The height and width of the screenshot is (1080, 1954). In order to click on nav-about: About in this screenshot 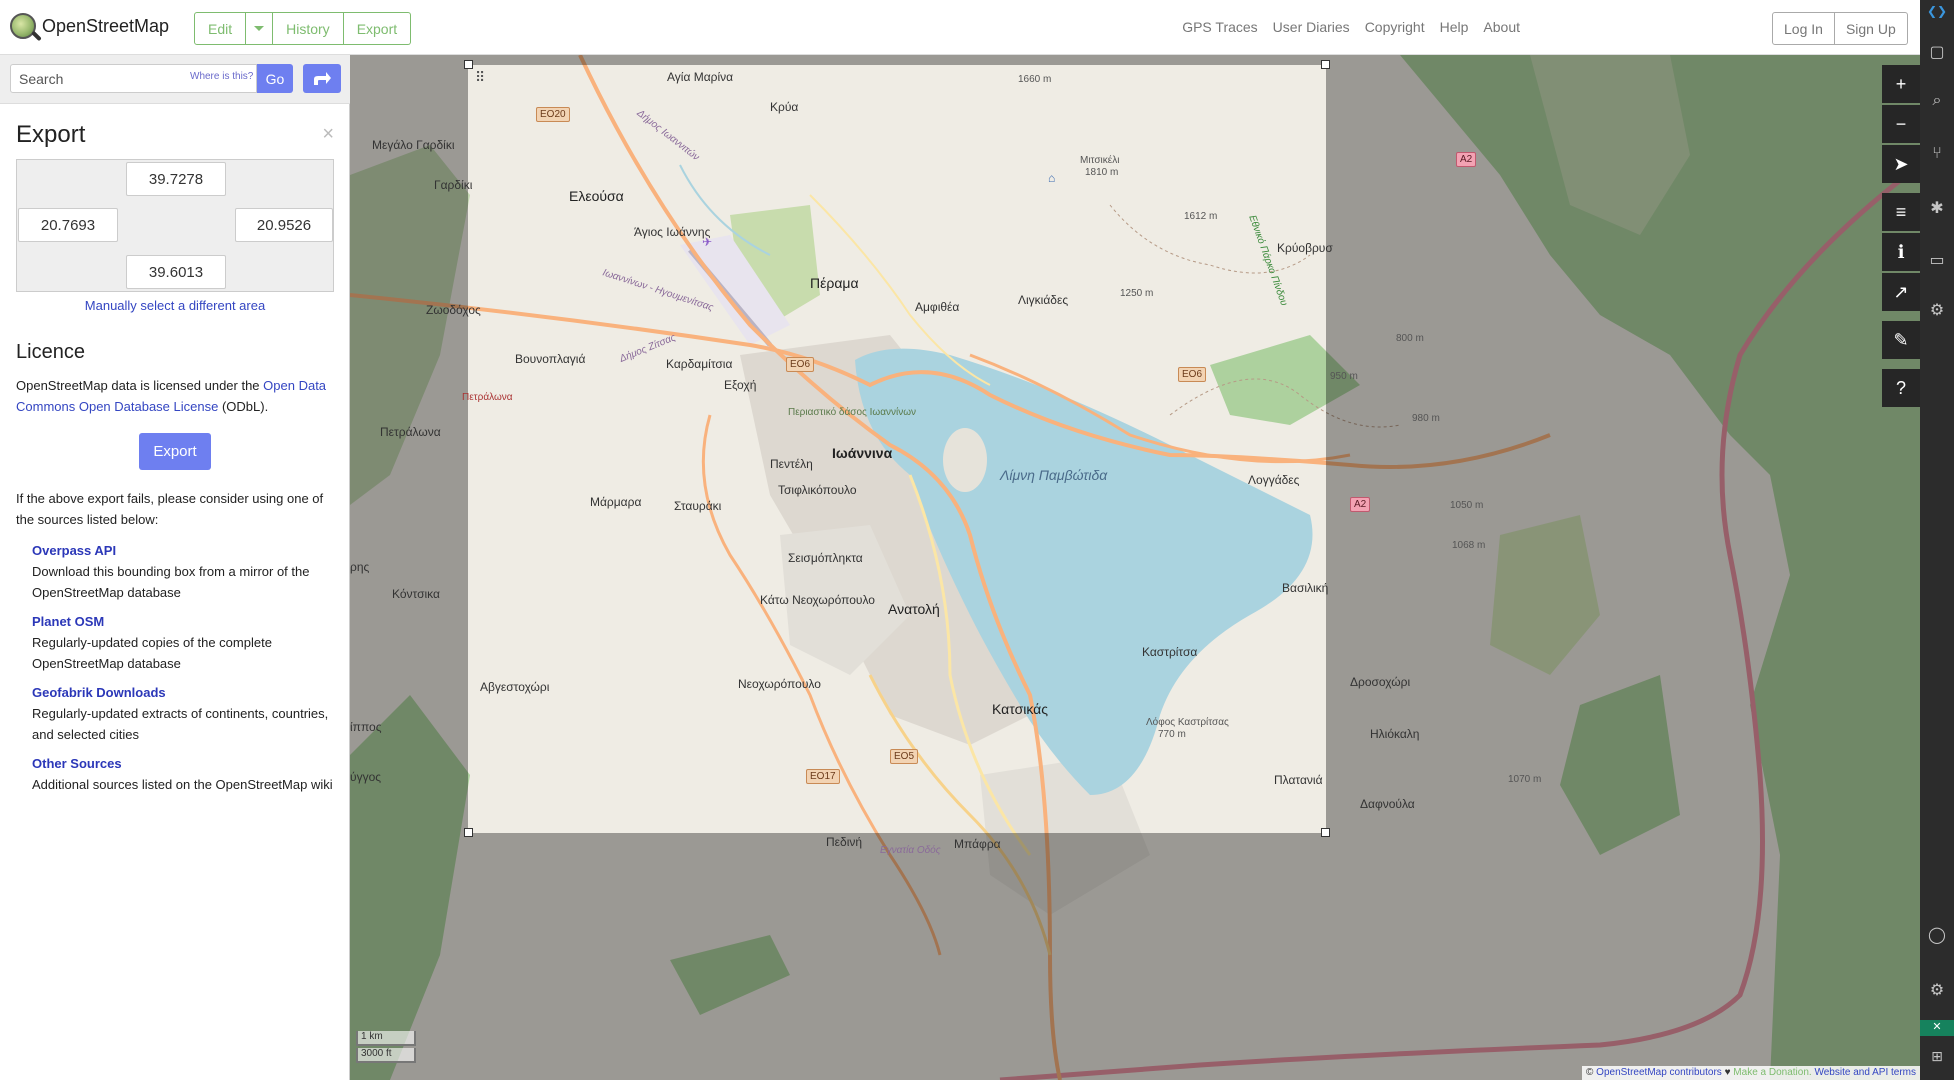, I will do `click(1501, 27)`.